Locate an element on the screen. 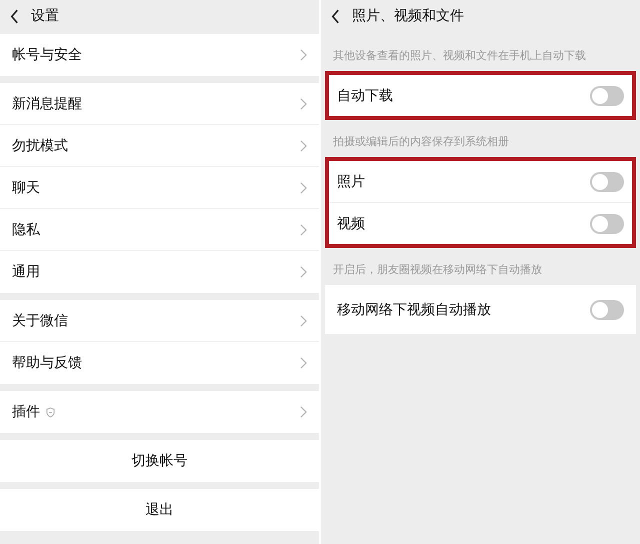 This screenshot has height=544, width=640. screen-title: 设置 is located at coordinates (45, 16).